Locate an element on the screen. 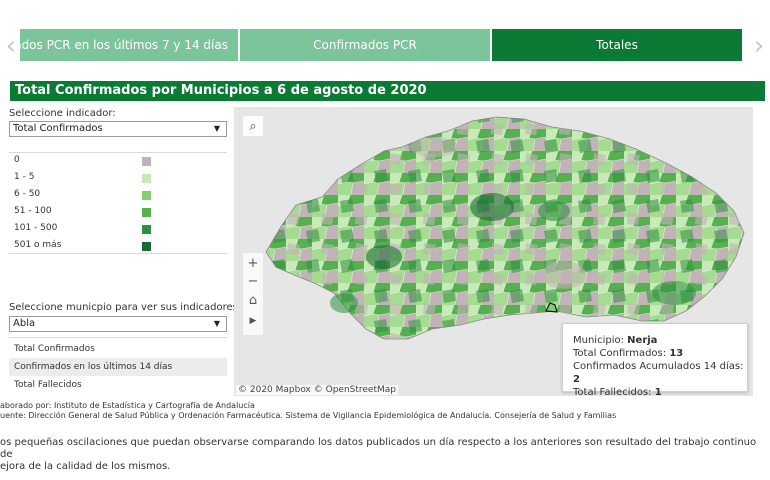 Image resolution: width=770 pixels, height=480 pixels. tab-confirmados-pcr: Confirmados PCR is located at coordinates (365, 45).